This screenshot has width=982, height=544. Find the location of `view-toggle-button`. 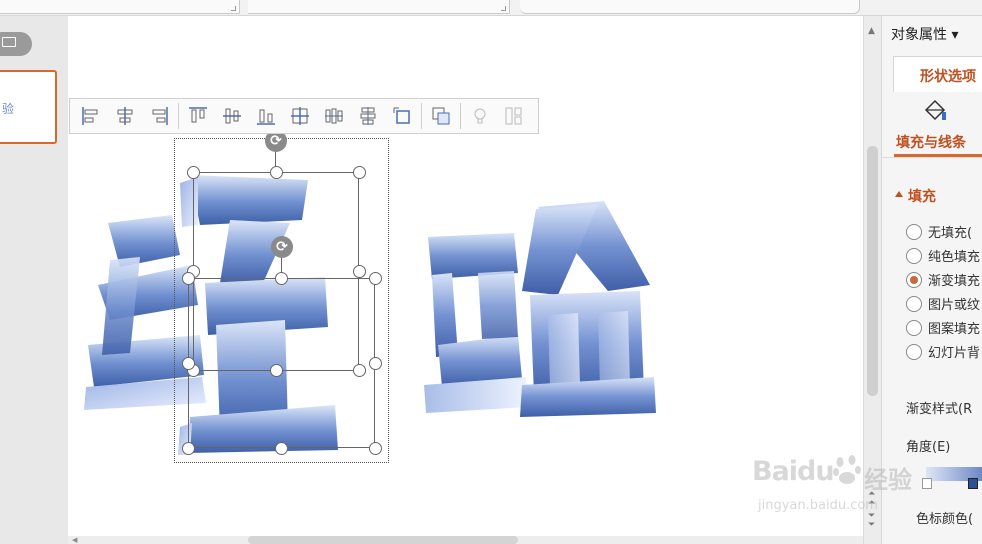

view-toggle-button is located at coordinates (16, 44).